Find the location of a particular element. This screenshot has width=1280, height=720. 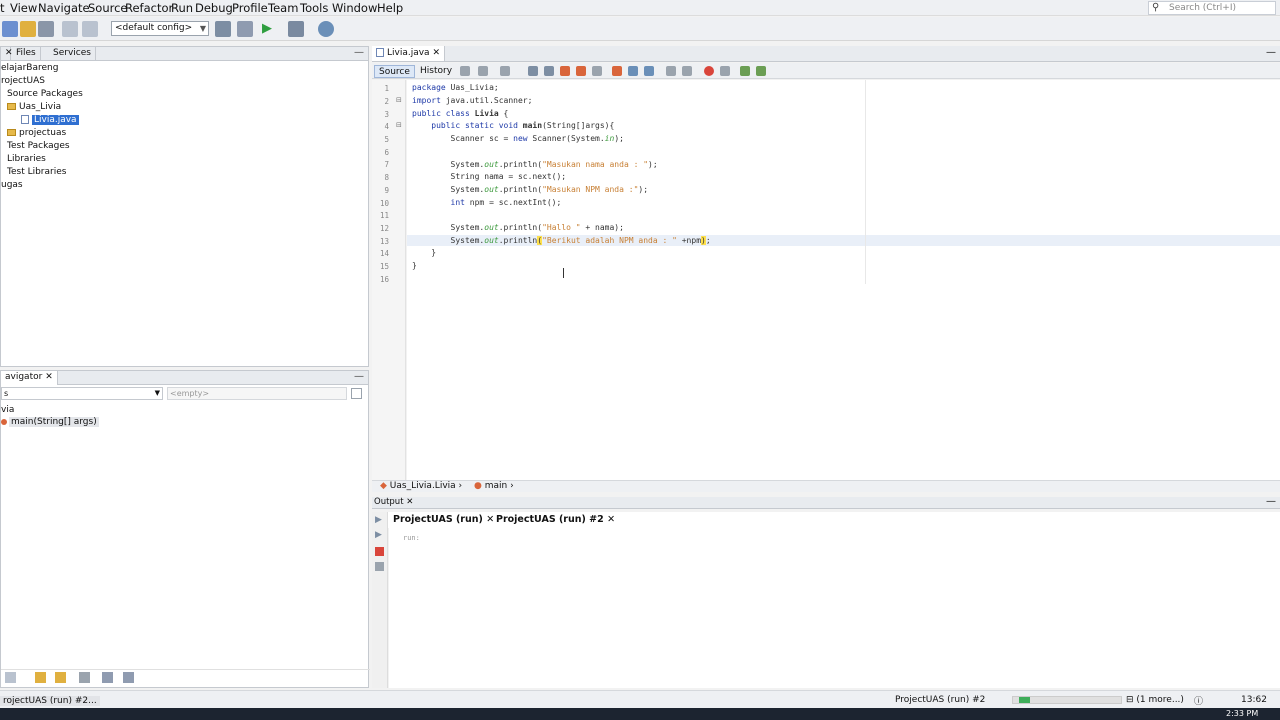

menu-item-file: t is located at coordinates (2, 8).